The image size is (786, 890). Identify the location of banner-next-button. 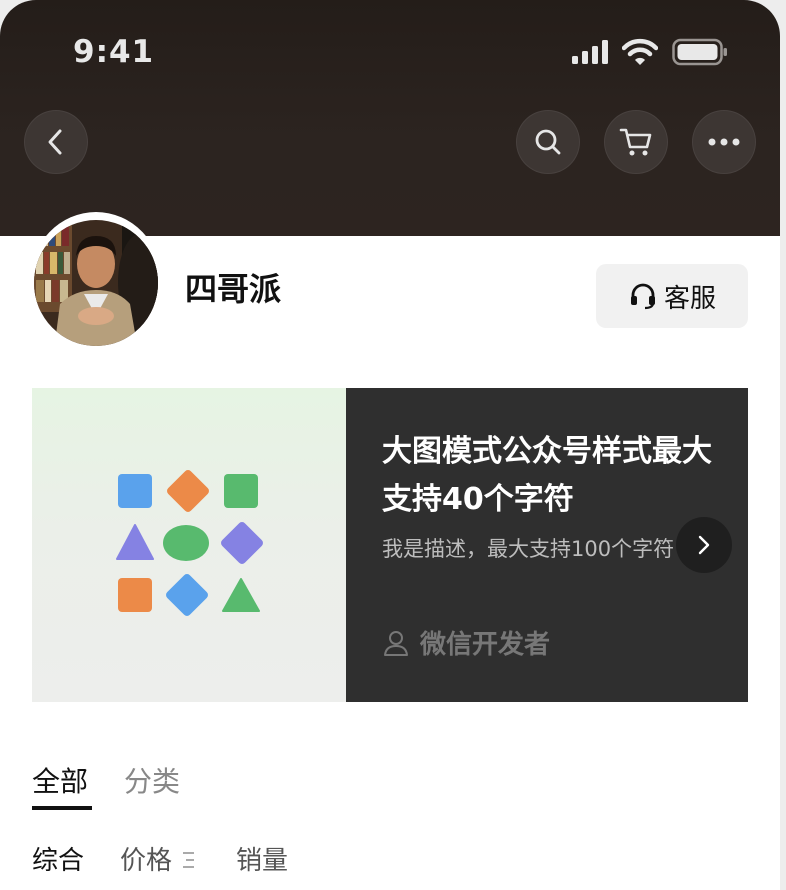
(704, 545).